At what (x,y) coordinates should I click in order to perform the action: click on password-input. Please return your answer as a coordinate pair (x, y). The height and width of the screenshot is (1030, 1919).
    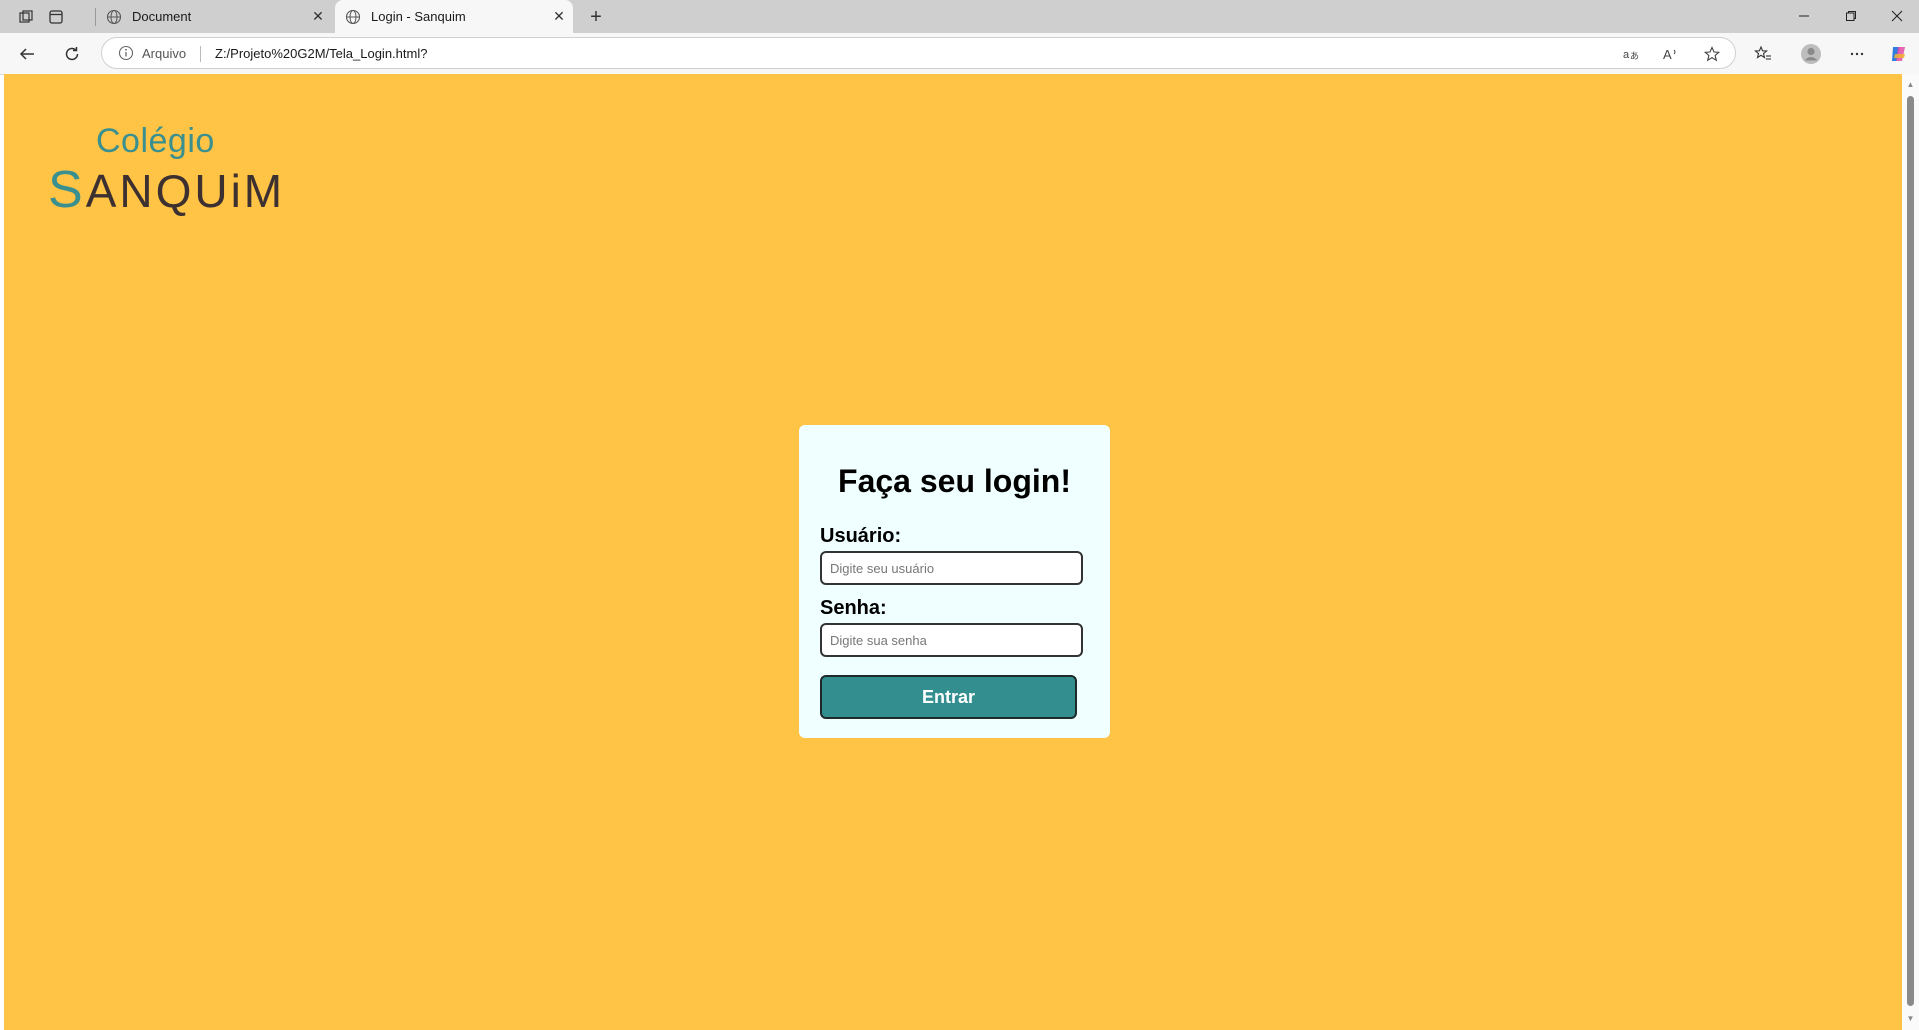
    Looking at the image, I should click on (951, 640).